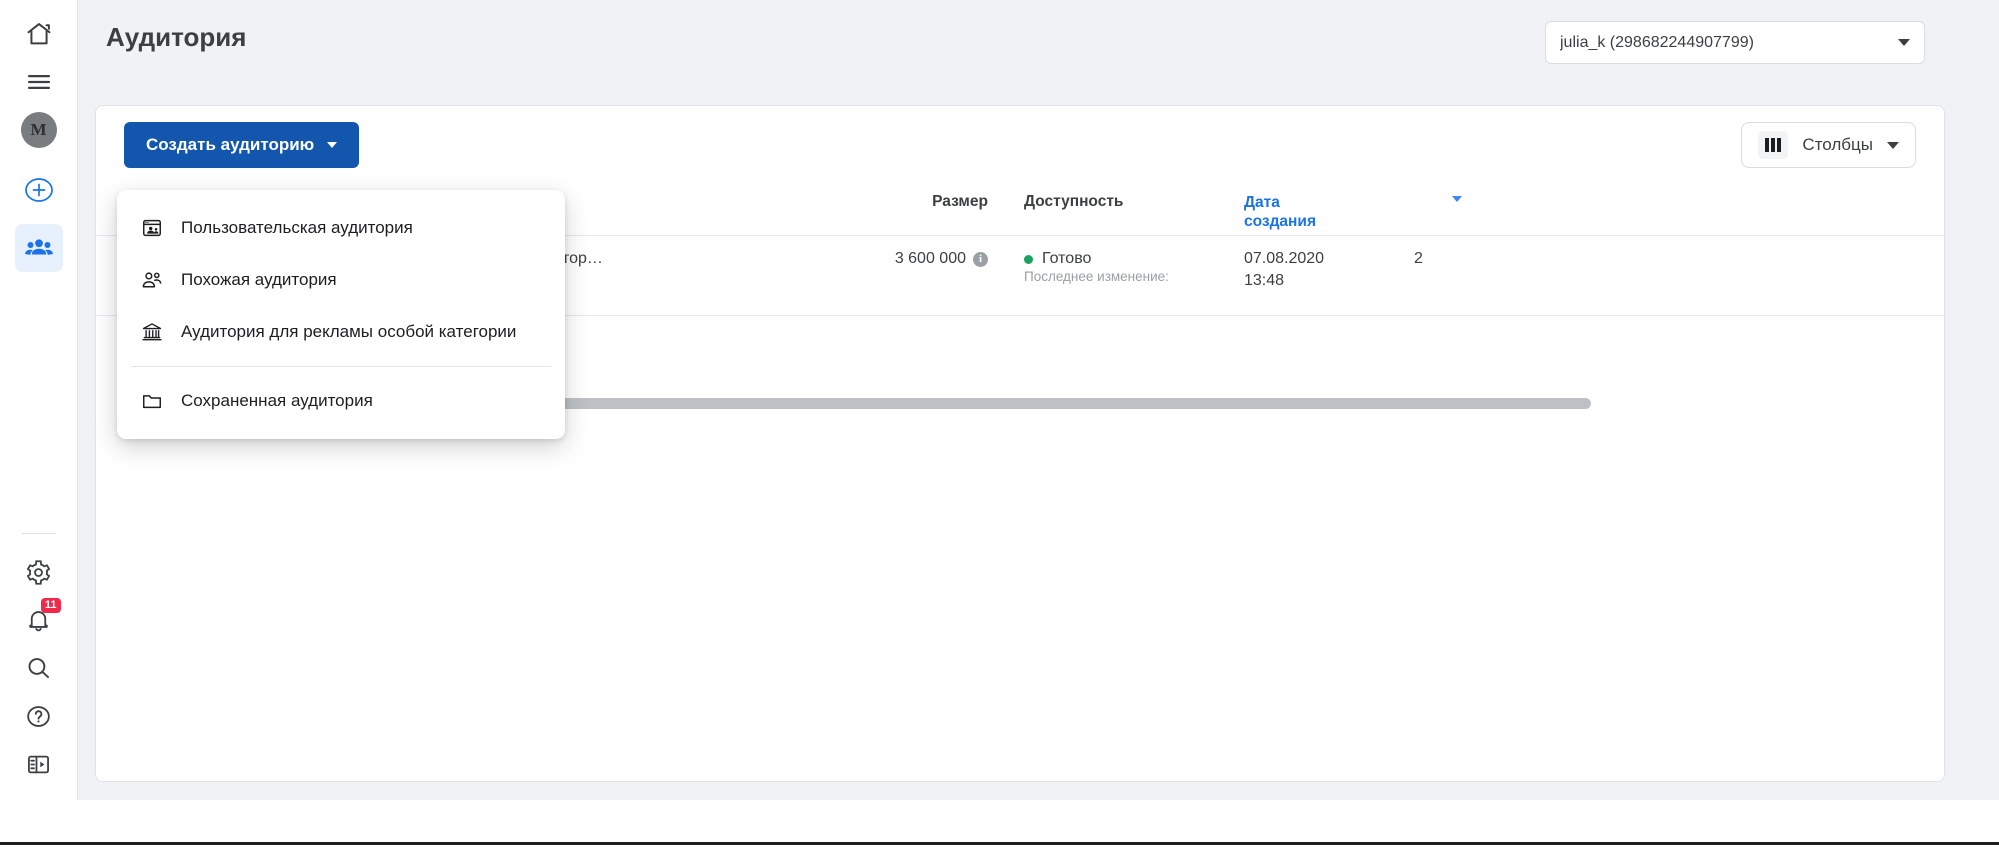  What do you see at coordinates (230, 144) in the screenshot?
I see `create-audience-label: Создать аудиторию` at bounding box center [230, 144].